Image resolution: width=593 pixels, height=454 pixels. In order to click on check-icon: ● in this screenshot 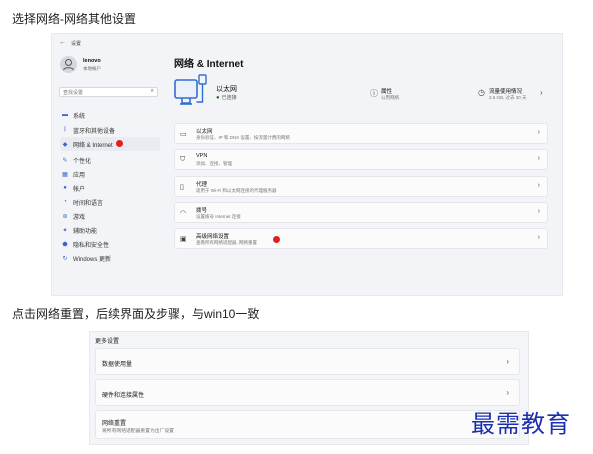, I will do `click(218, 97)`.